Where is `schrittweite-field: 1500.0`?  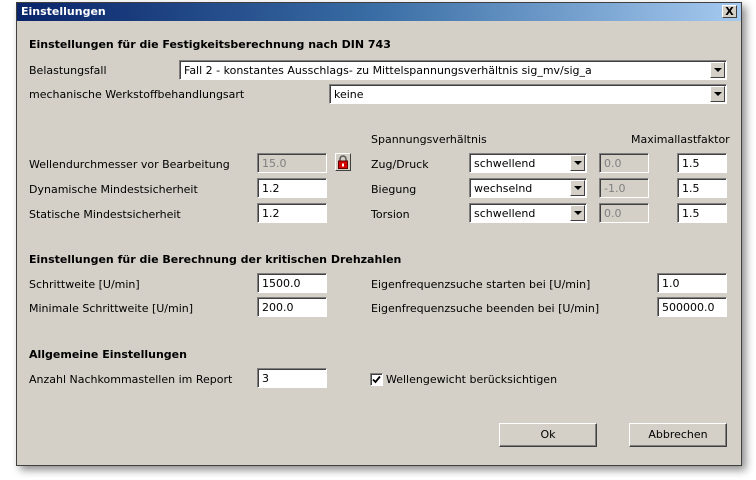
schrittweite-field: 1500.0 is located at coordinates (292, 283).